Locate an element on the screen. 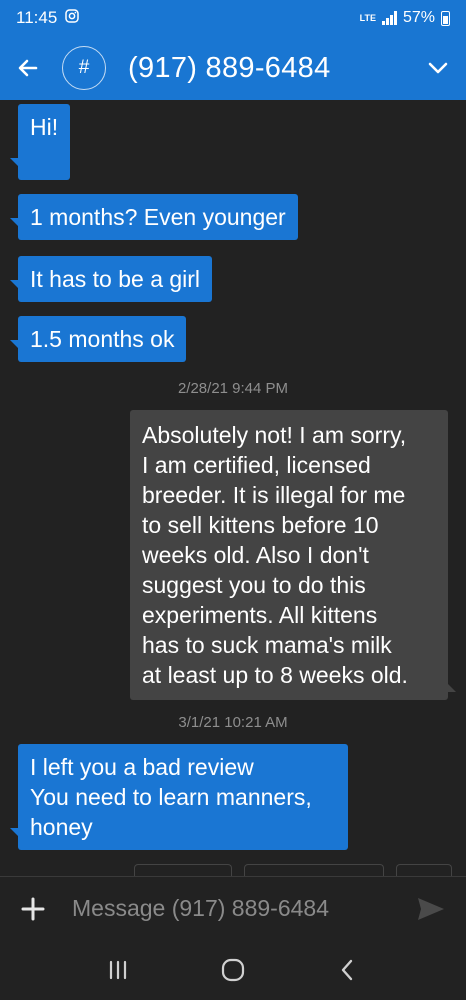  message-text: 1 months? Even younger is located at coordinates (158, 217).